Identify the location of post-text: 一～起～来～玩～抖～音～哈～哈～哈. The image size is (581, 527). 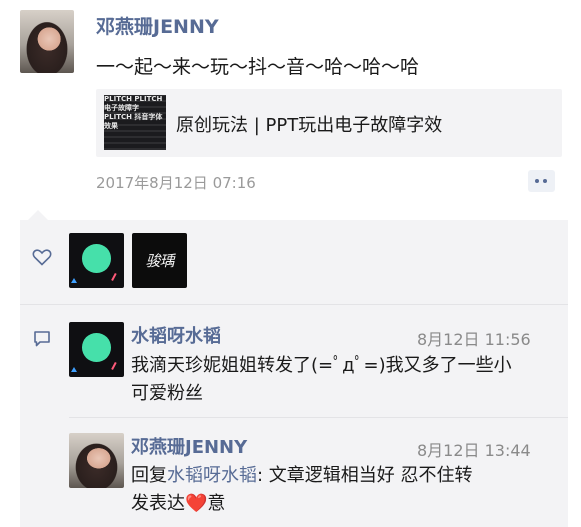
(258, 67).